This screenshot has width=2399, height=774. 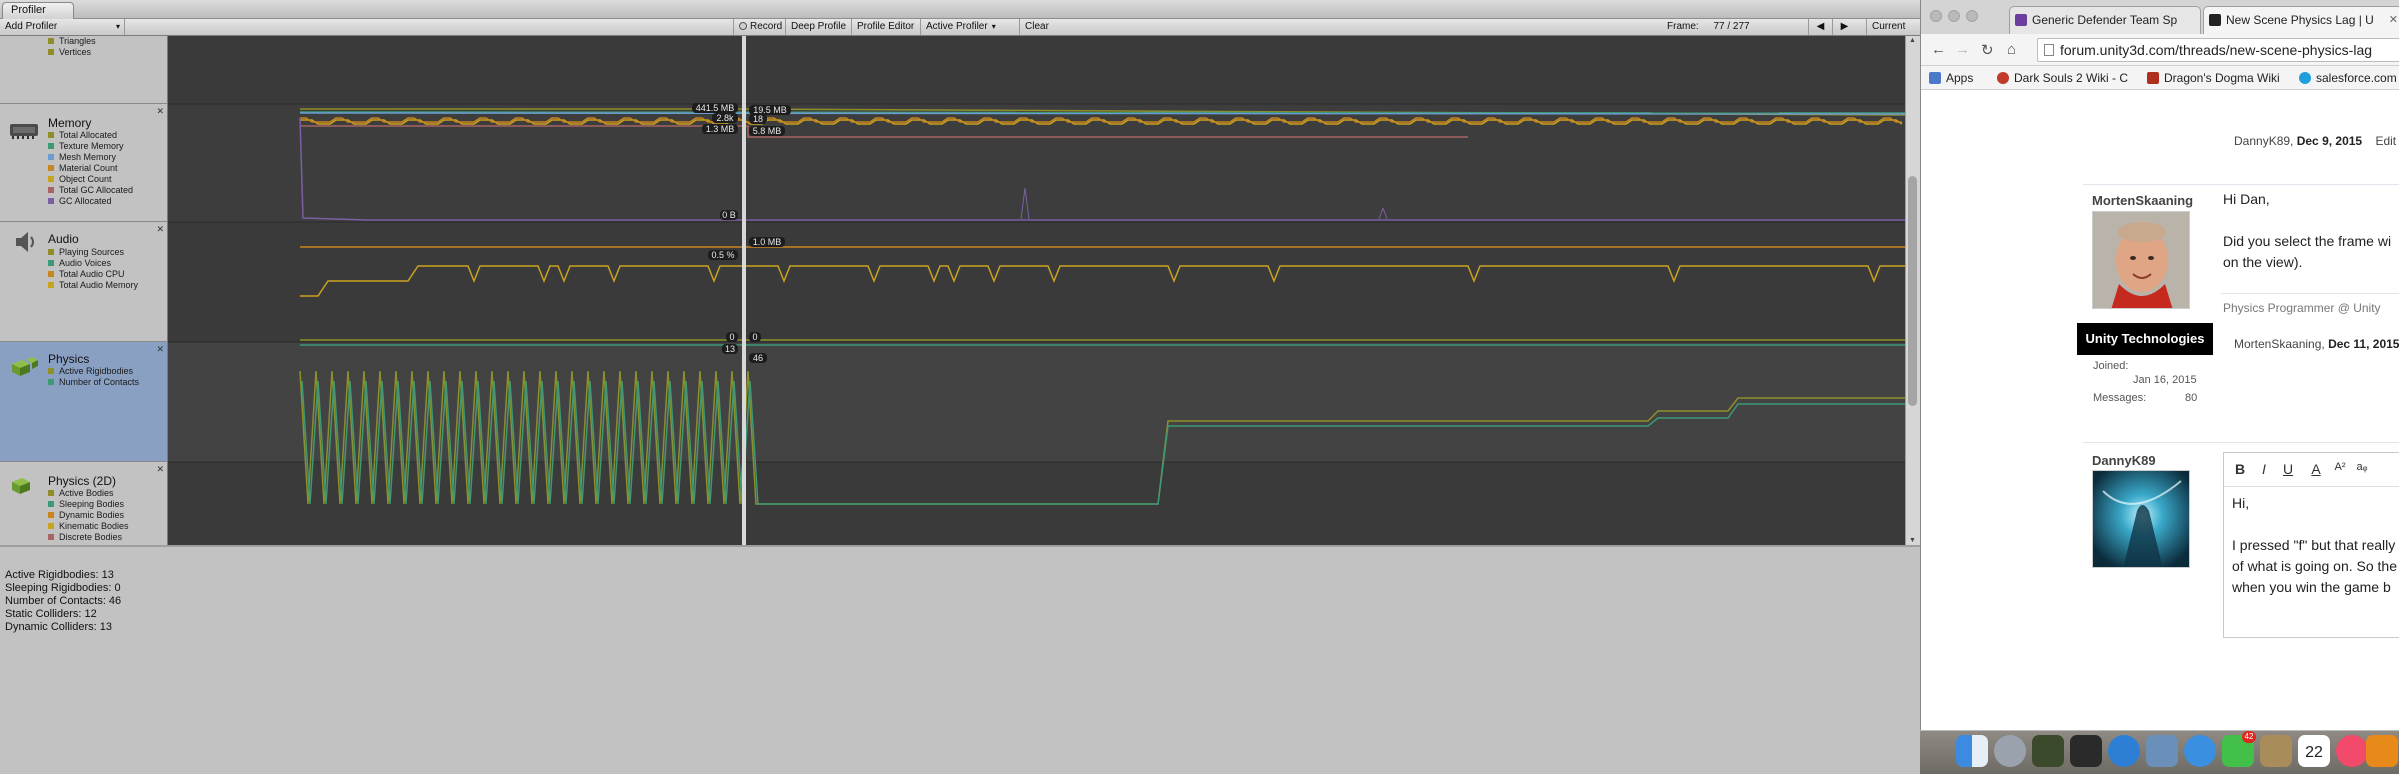 What do you see at coordinates (90, 135) in the screenshot?
I see `legend-item: Total Allocated` at bounding box center [90, 135].